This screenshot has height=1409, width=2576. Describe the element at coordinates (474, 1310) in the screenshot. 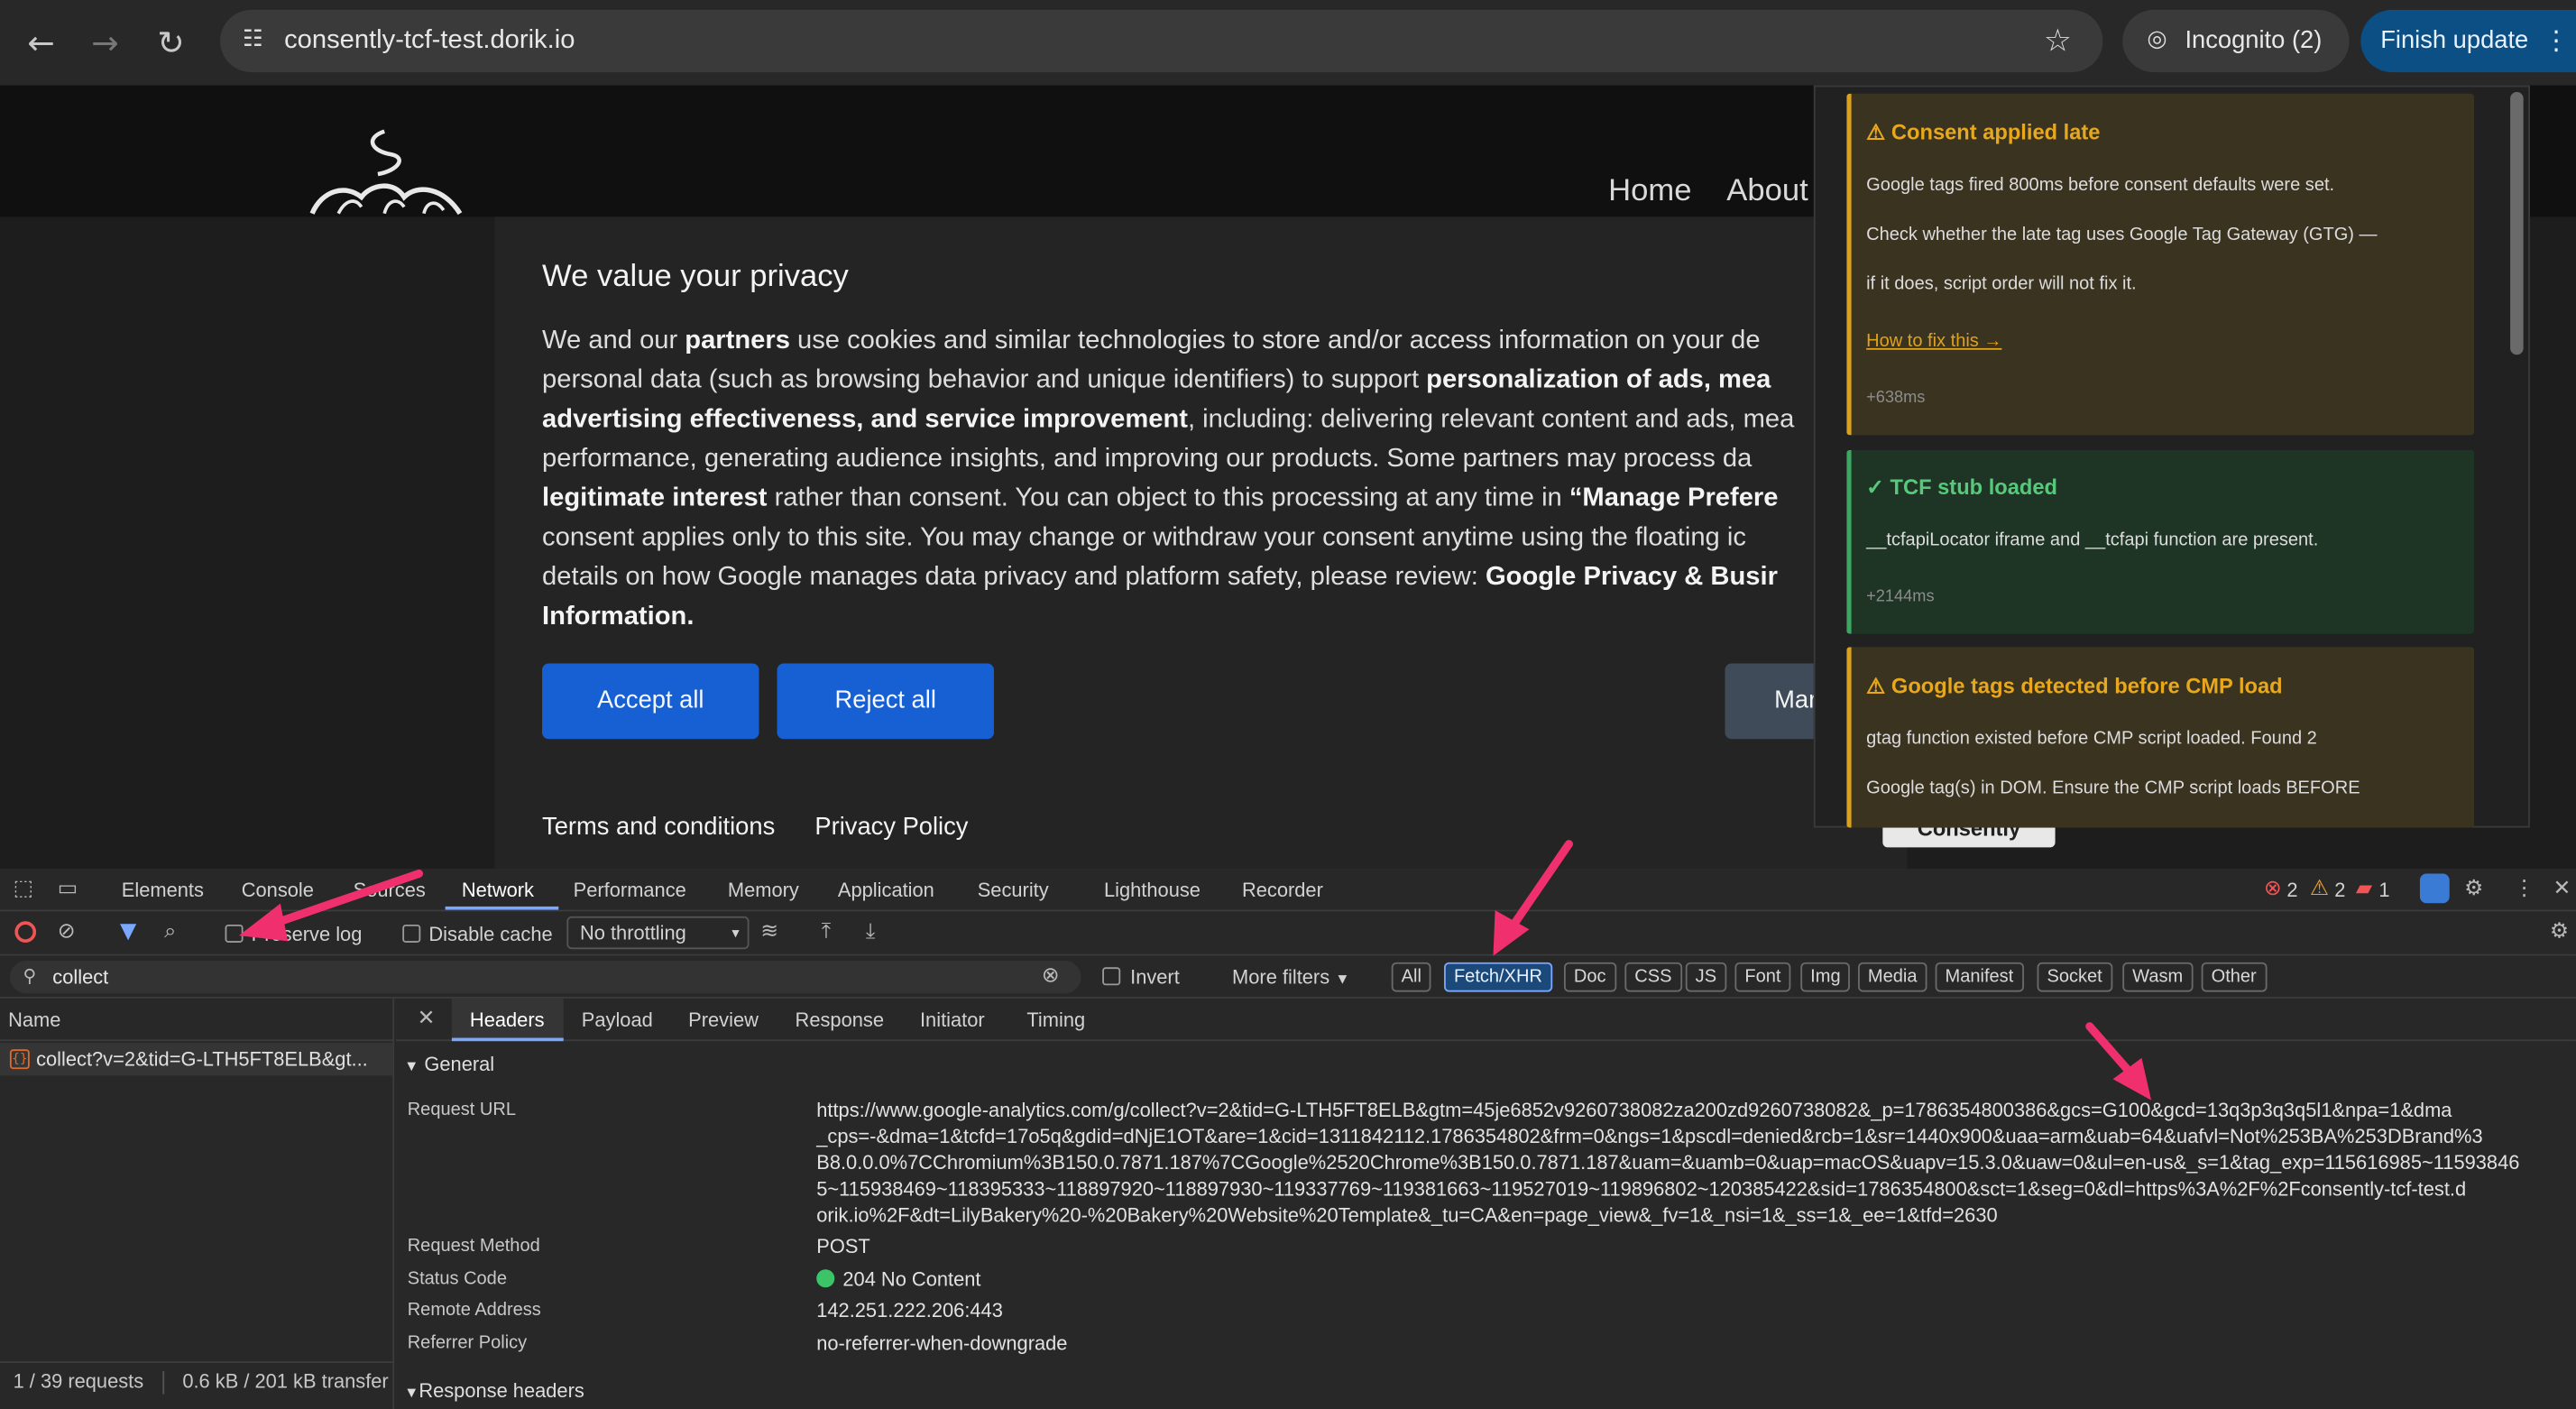

I see `remote-address-label: Remote Address` at that location.